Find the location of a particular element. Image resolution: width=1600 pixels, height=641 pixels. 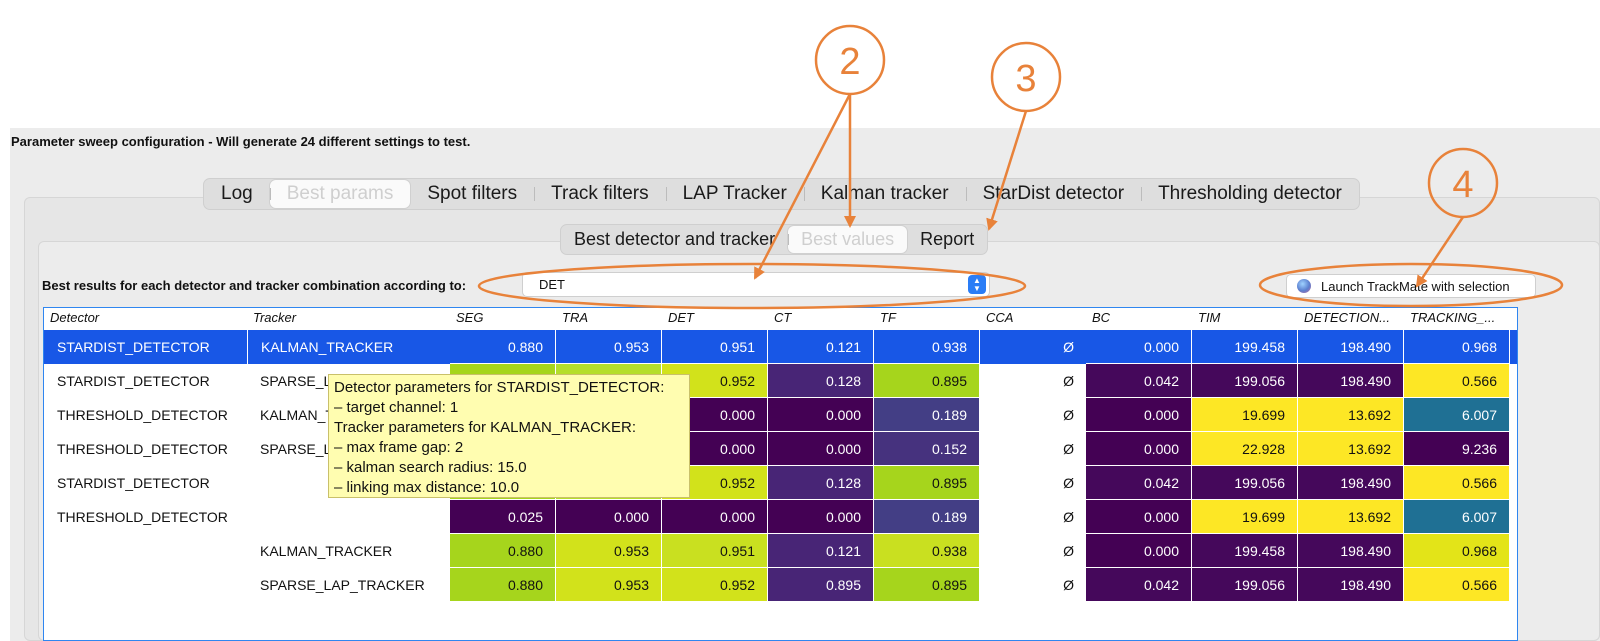

callout-label-4: 4 is located at coordinates (1462, 185).